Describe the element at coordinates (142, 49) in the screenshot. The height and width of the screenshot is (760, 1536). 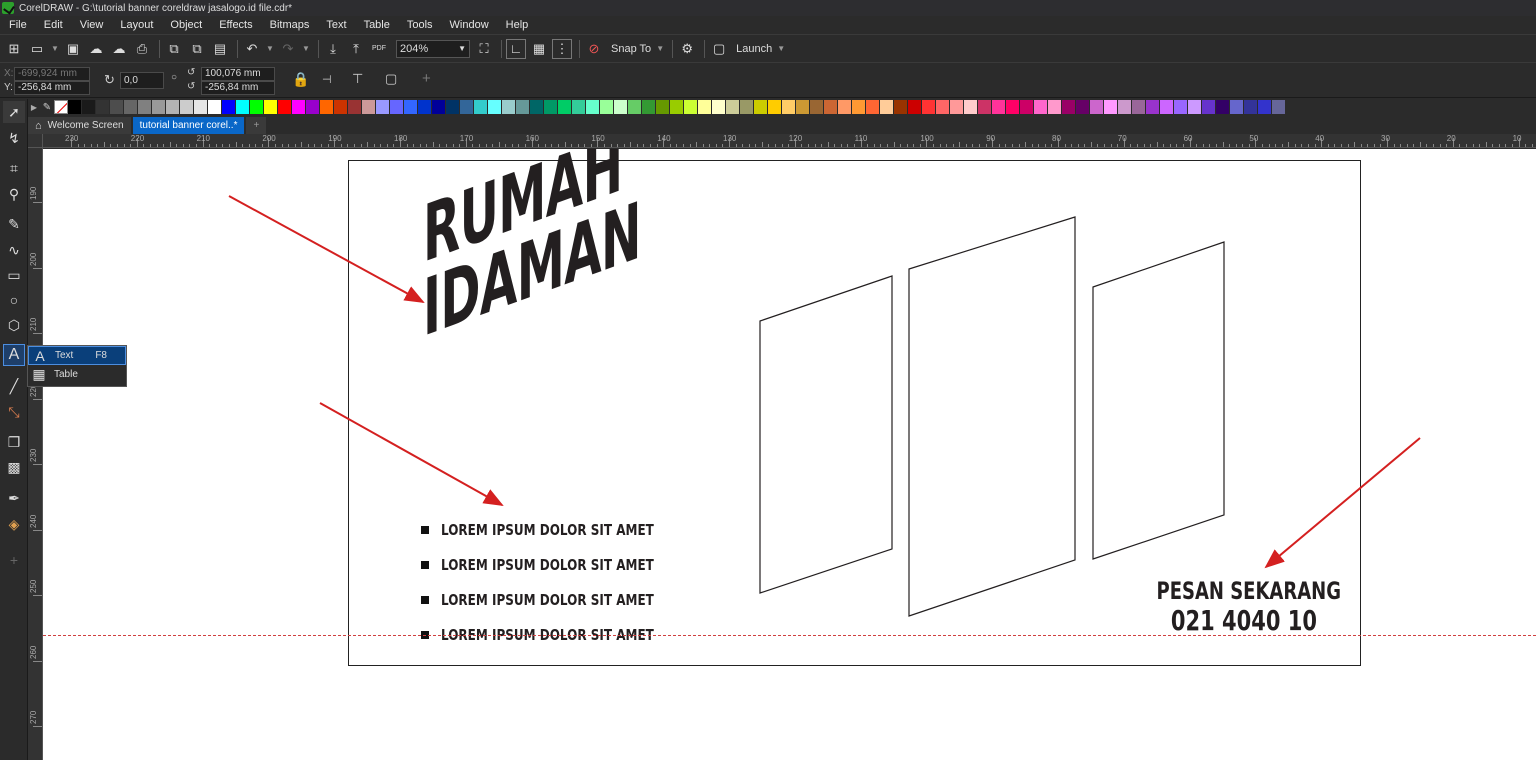
I see `print-icon: ⎙` at that location.